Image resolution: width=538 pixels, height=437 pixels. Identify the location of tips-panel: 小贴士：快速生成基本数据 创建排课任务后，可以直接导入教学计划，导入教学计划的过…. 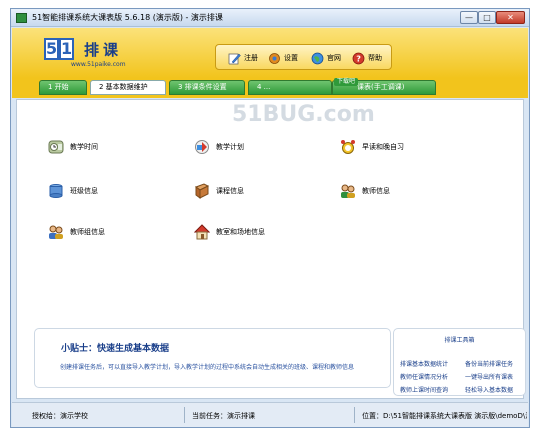
(212, 358).